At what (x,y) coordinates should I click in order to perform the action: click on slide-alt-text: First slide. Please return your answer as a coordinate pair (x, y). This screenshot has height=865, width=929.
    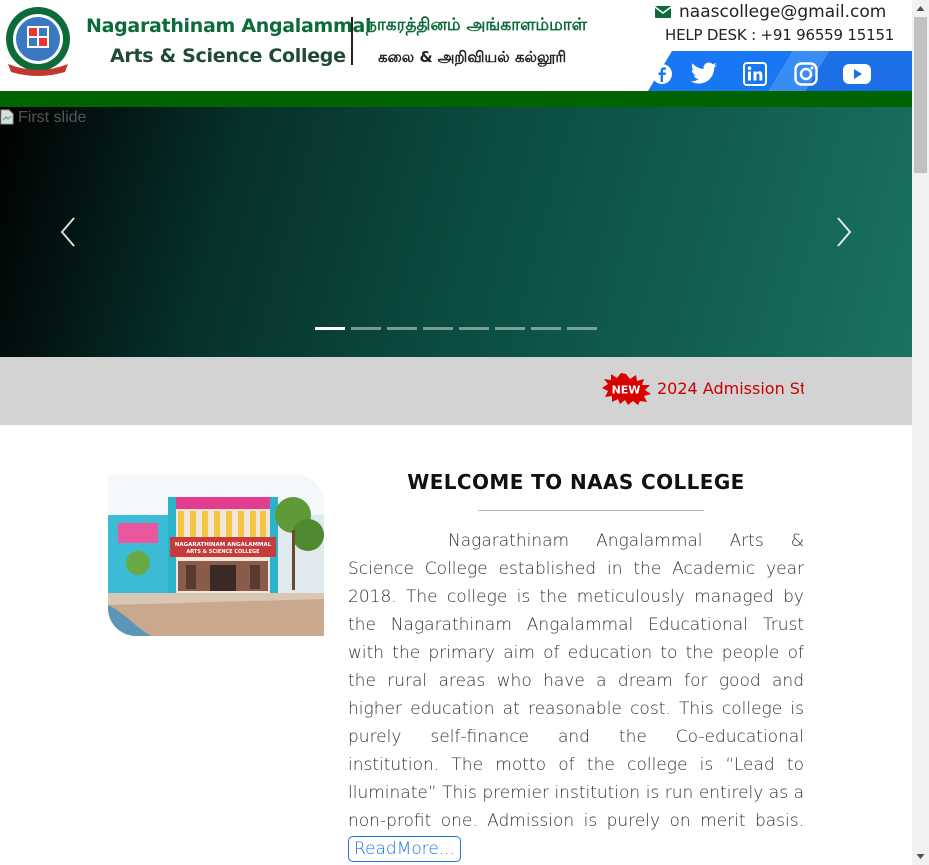
    Looking at the image, I should click on (52, 117).